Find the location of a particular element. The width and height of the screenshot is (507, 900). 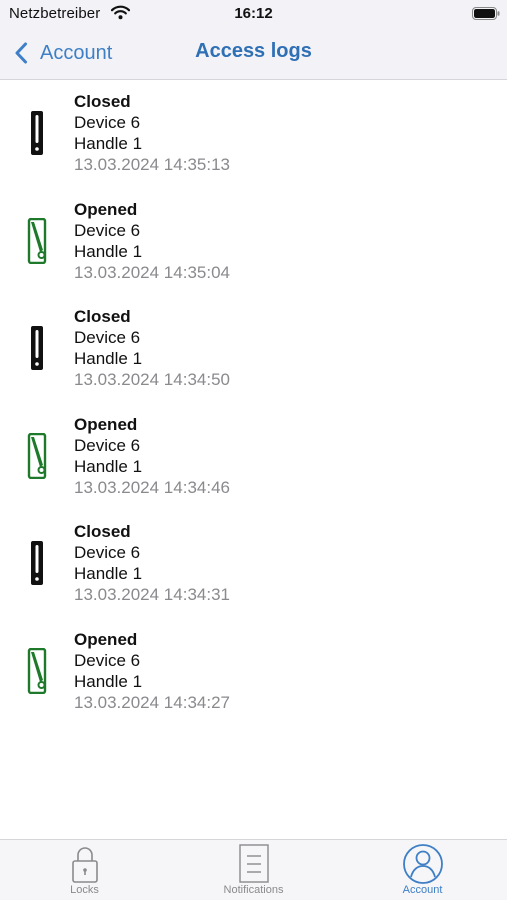

log-timestamp: 13.03.2024 14:35:04 is located at coordinates (152, 272).